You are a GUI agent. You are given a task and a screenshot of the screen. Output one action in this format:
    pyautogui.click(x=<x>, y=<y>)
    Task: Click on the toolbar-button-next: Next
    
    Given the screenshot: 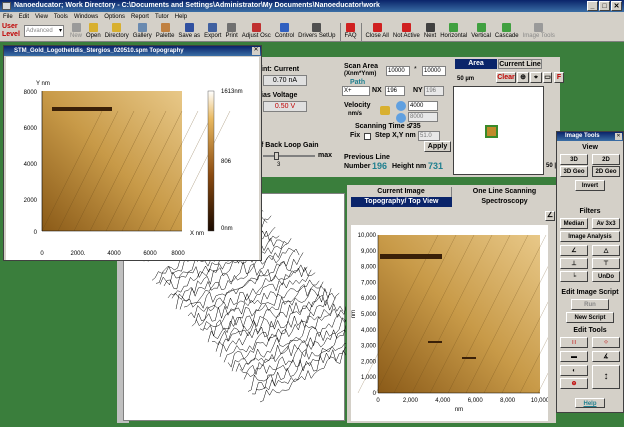 What is the action you would take?
    pyautogui.click(x=430, y=32)
    